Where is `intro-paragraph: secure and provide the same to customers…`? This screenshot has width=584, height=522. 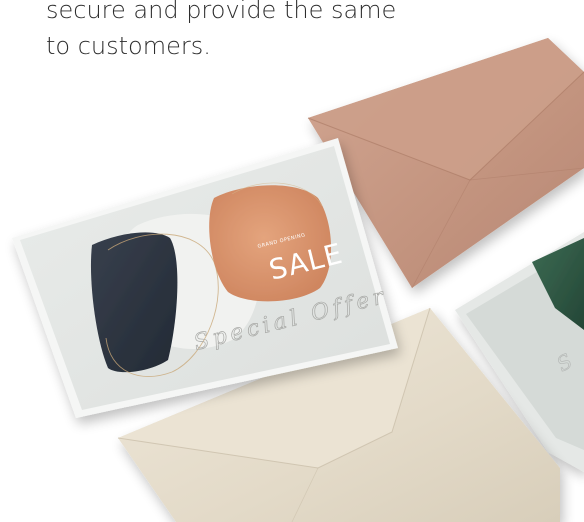
intro-paragraph: secure and provide the same to customers… is located at coordinates (236, 32).